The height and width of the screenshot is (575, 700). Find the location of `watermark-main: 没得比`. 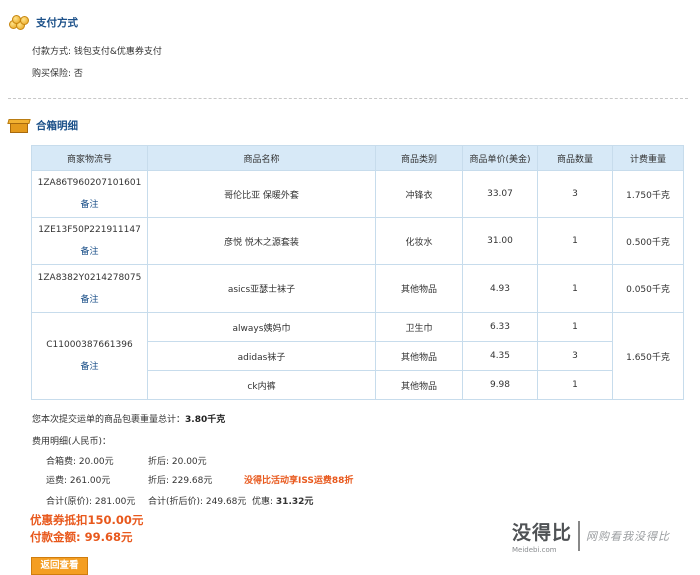

watermark-main: 没得比 is located at coordinates (542, 533).